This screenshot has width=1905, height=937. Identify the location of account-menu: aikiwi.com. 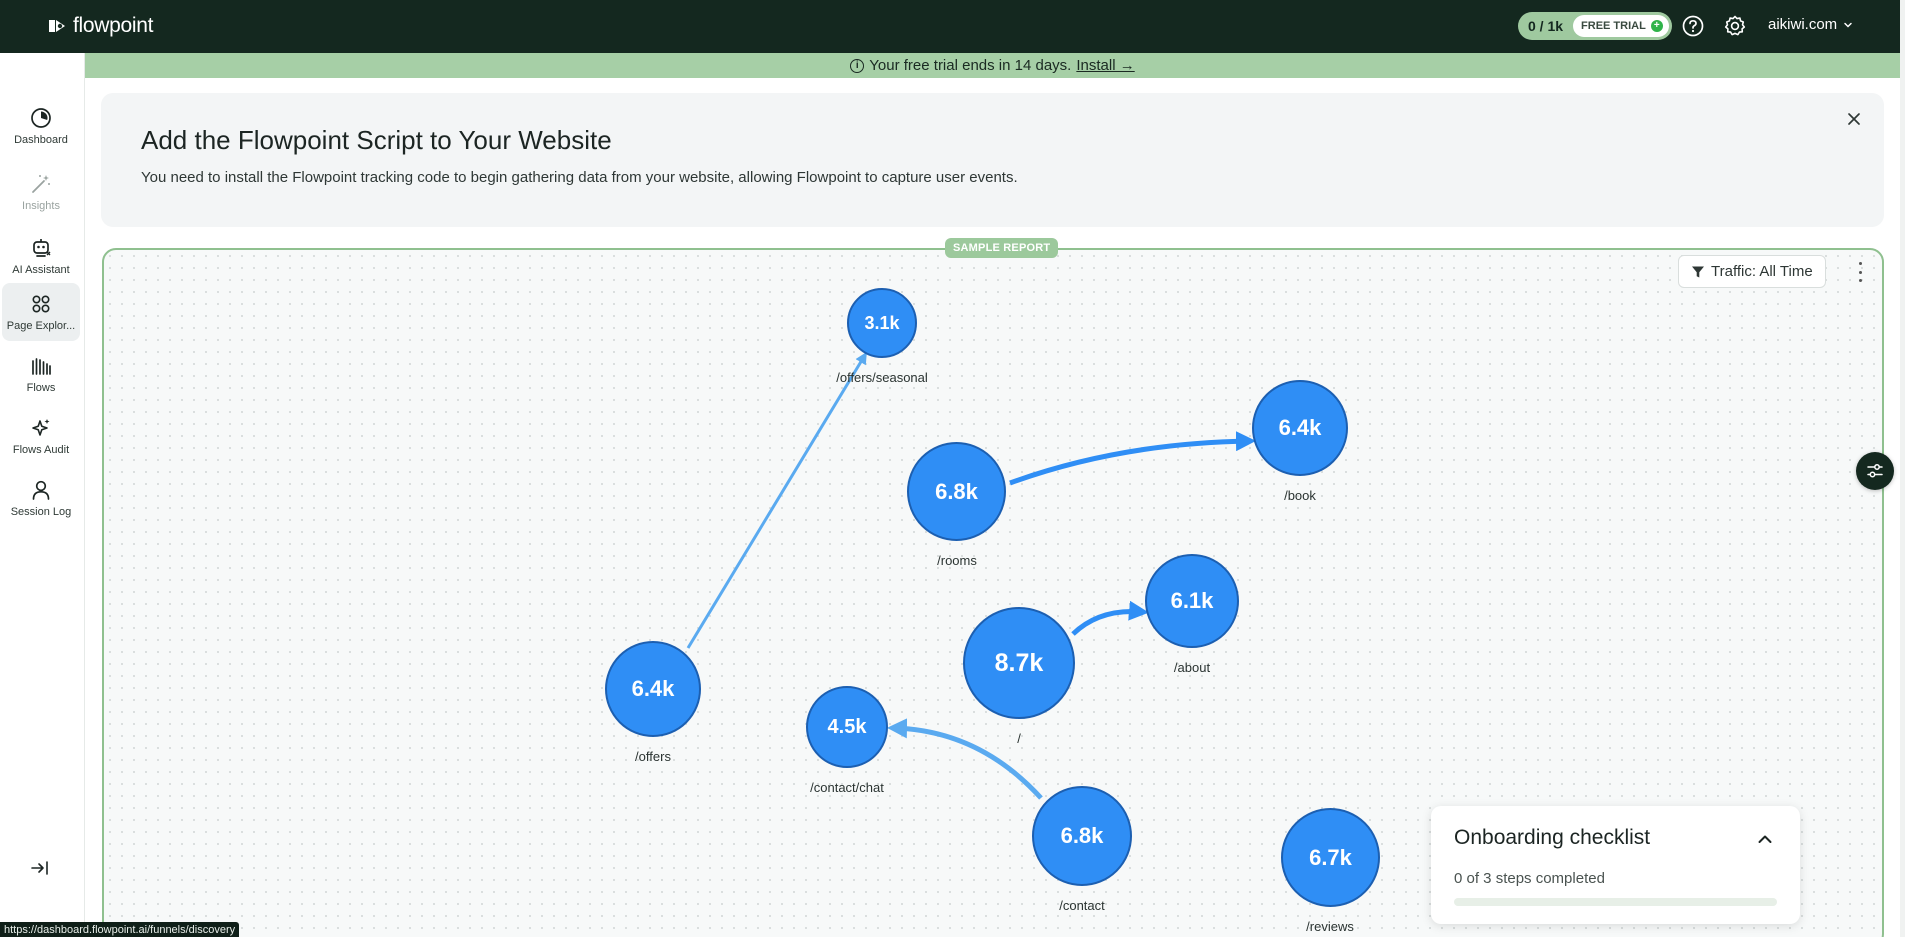
(1810, 24).